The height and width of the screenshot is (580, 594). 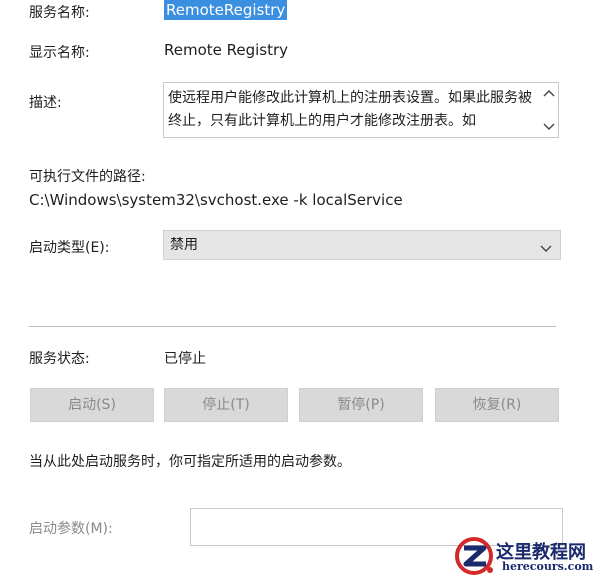 I want to click on start-button: 启动(S), so click(x=92, y=405).